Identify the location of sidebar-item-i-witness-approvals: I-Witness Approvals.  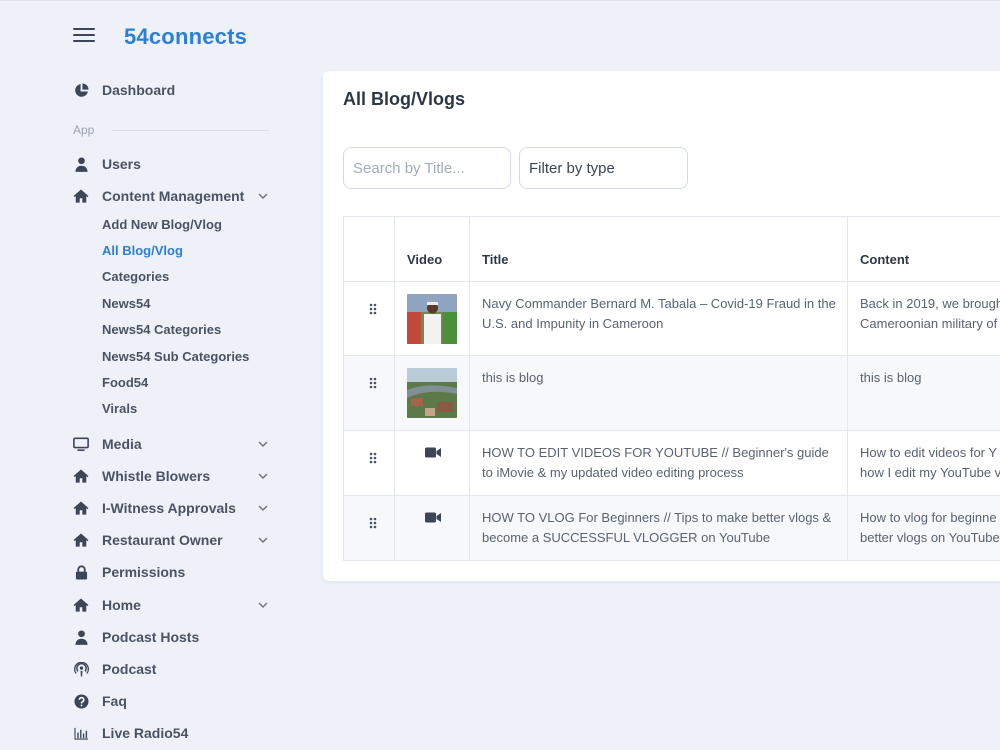
(173, 508).